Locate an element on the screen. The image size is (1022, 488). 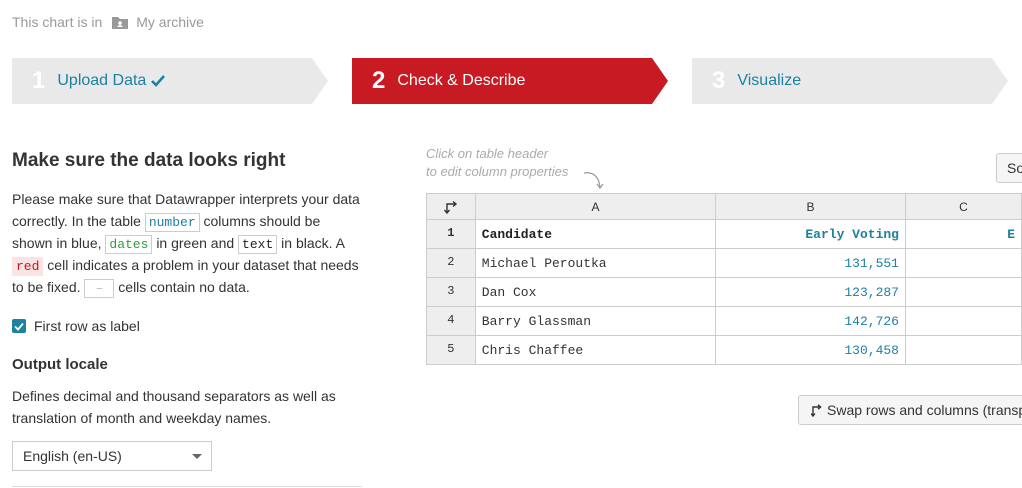
step-number: 2 is located at coordinates (379, 80).